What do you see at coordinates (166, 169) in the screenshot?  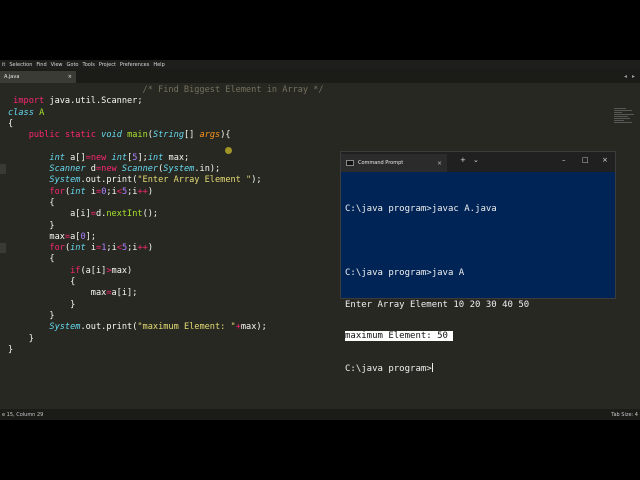 I see `code-line: Scanner d=new Scanner(System.in);` at bounding box center [166, 169].